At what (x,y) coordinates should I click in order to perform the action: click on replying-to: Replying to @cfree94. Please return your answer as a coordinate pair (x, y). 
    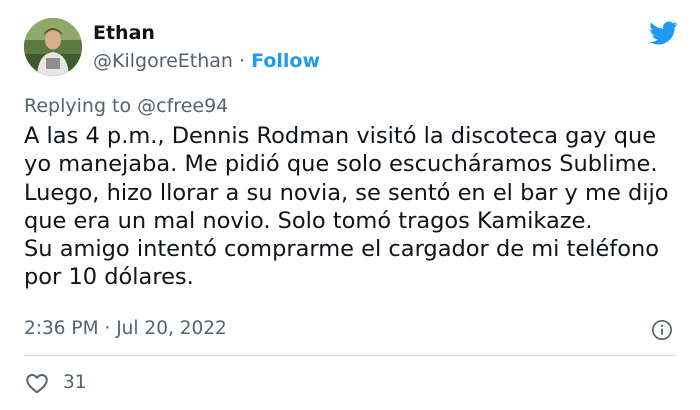
    Looking at the image, I should click on (126, 106).